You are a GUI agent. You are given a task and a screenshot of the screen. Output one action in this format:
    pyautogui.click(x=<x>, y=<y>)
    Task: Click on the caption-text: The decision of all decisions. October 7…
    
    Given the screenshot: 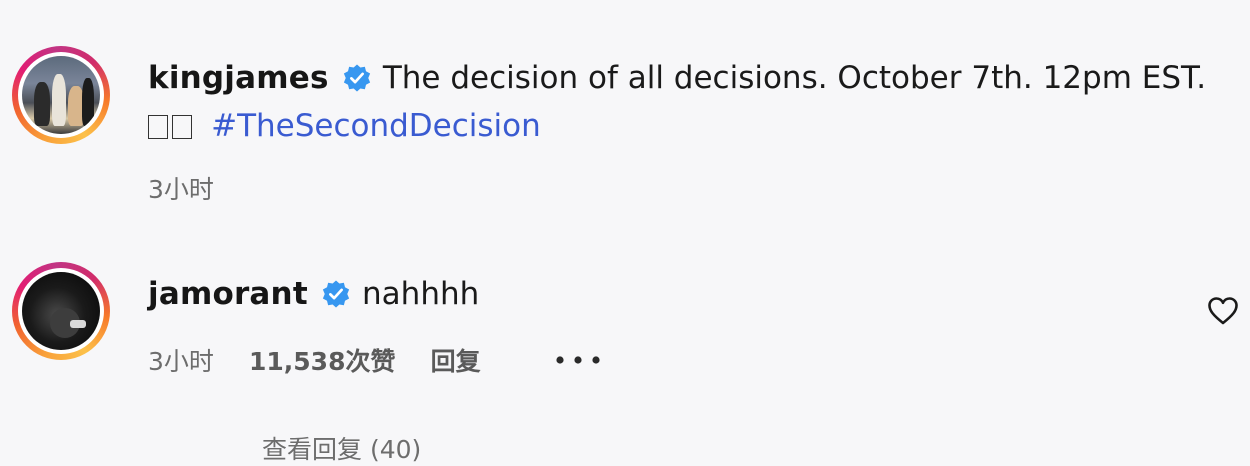 What is the action you would take?
    pyautogui.click(x=794, y=78)
    